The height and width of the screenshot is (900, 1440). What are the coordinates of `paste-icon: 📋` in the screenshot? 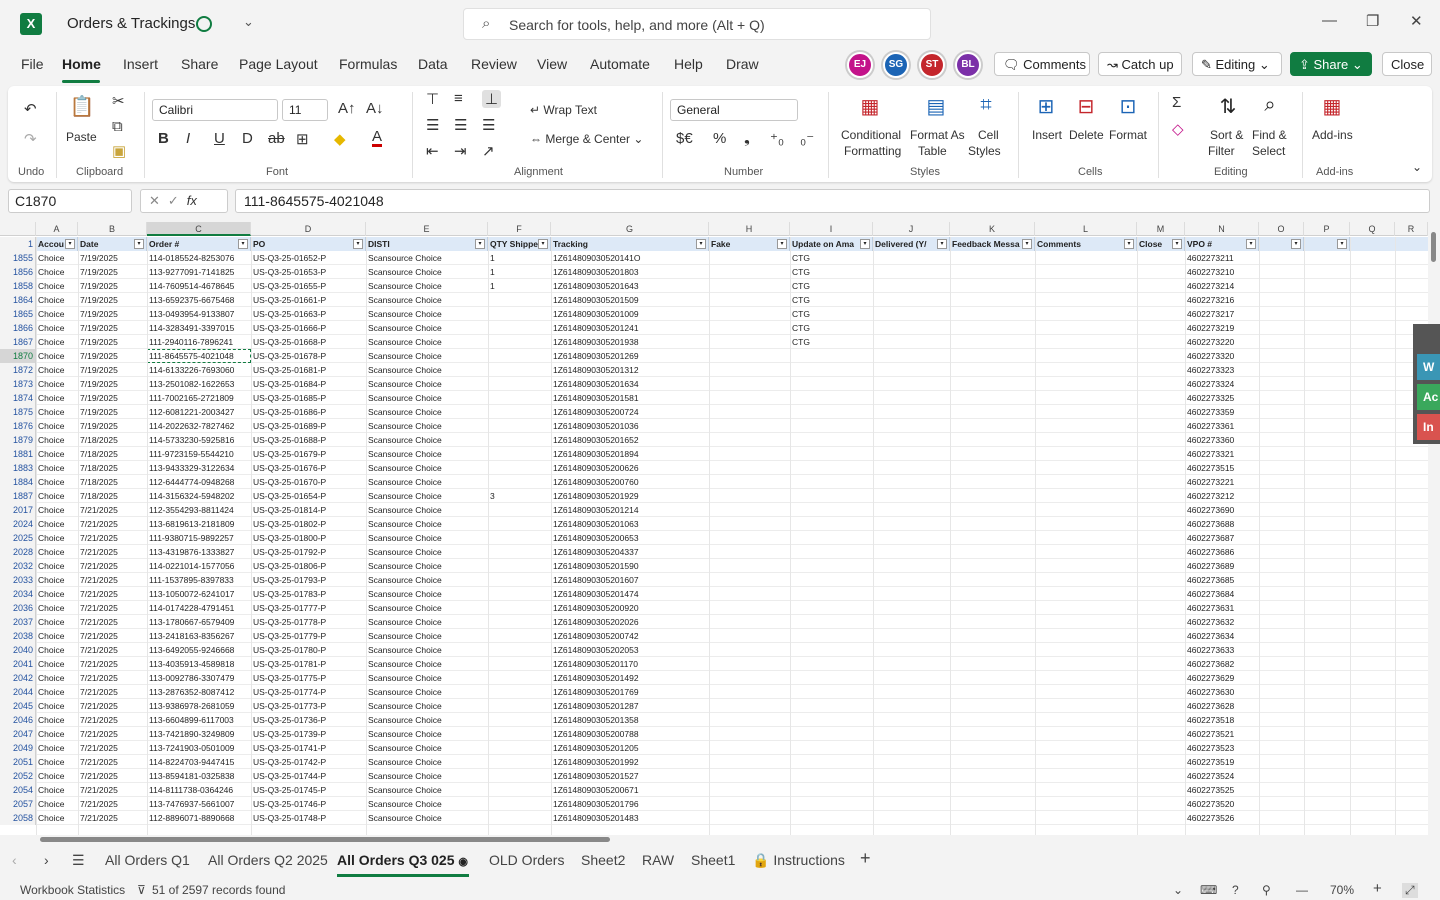 It's located at (82, 109).